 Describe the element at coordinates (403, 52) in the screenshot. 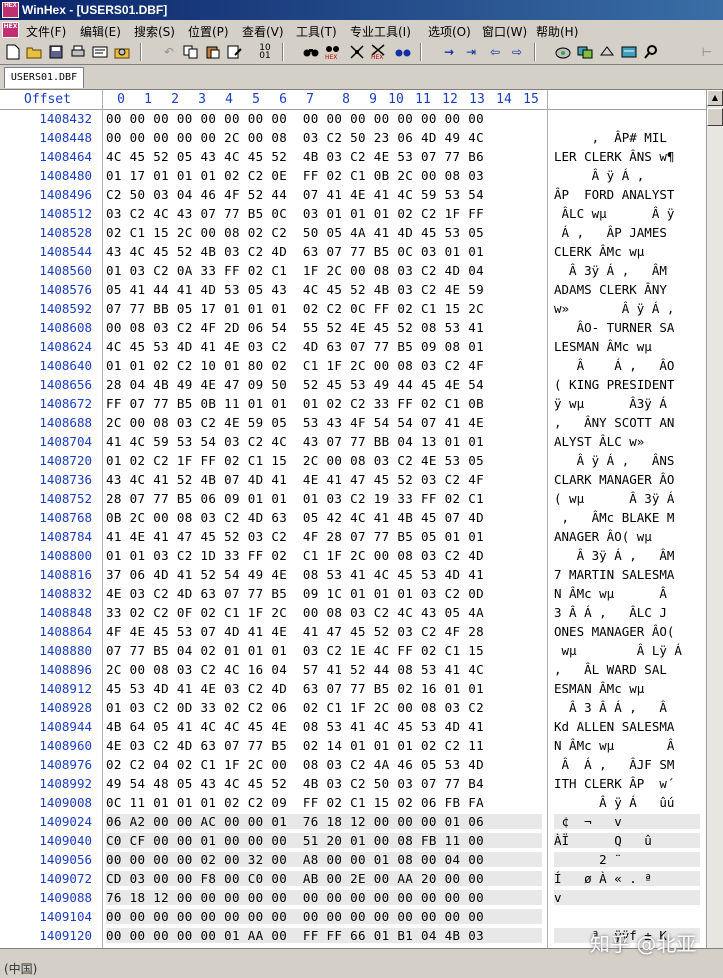

I see `find-again-icon` at that location.